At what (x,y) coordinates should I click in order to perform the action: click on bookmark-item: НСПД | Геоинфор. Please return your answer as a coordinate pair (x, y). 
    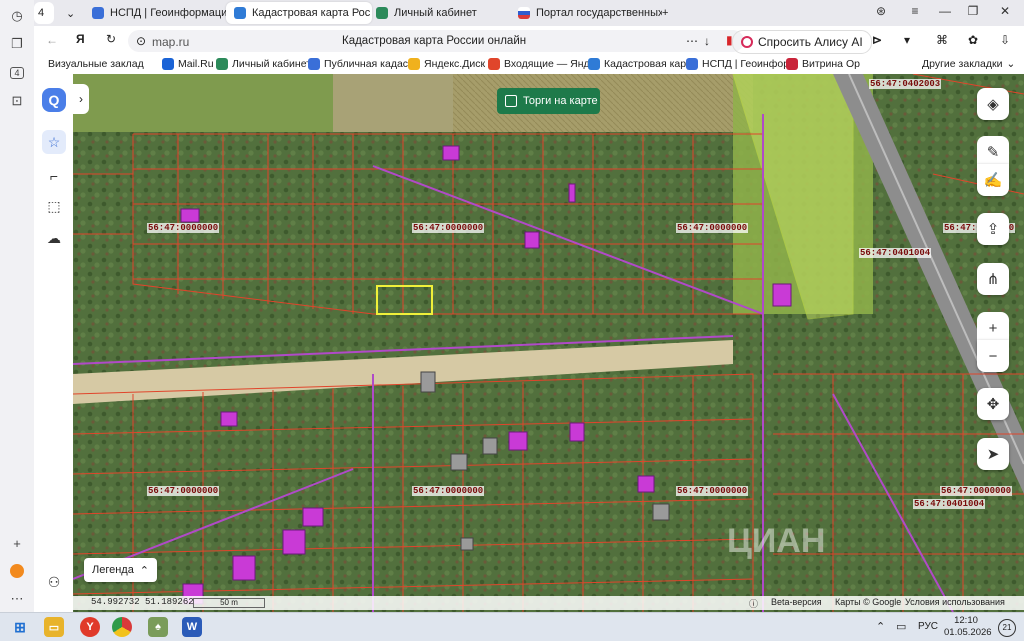
    Looking at the image, I should click on (737, 64).